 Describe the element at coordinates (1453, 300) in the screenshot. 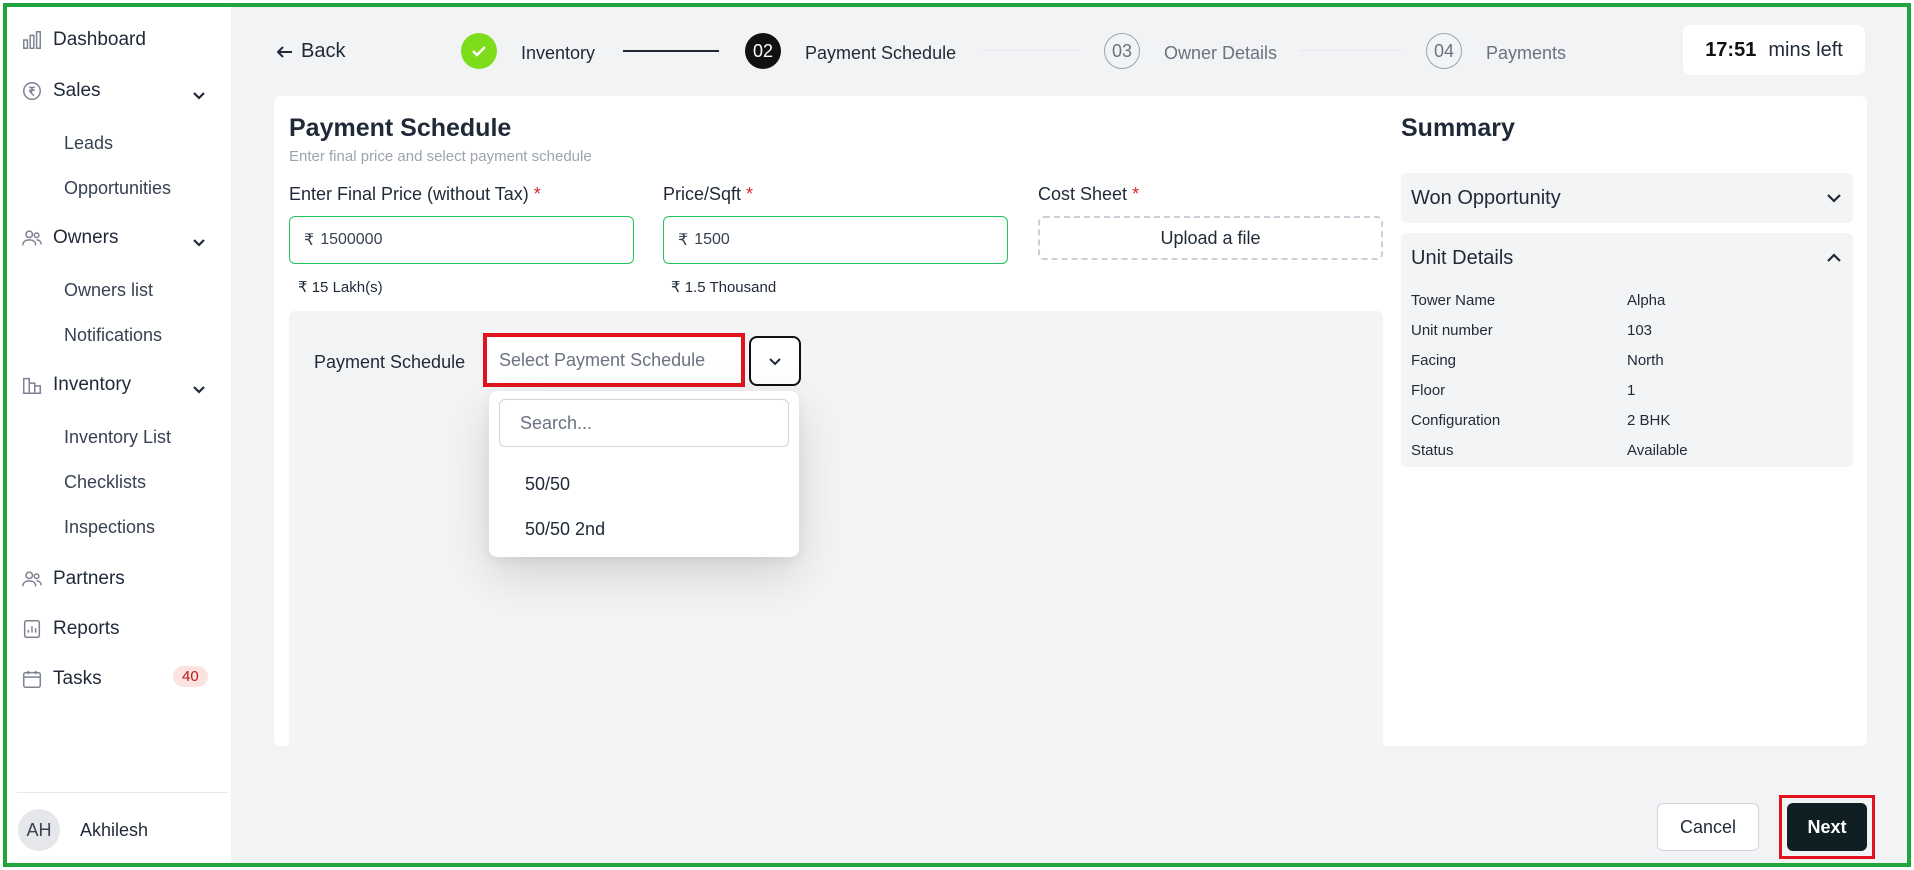

I see `unit-detail-key: Tower Name` at that location.